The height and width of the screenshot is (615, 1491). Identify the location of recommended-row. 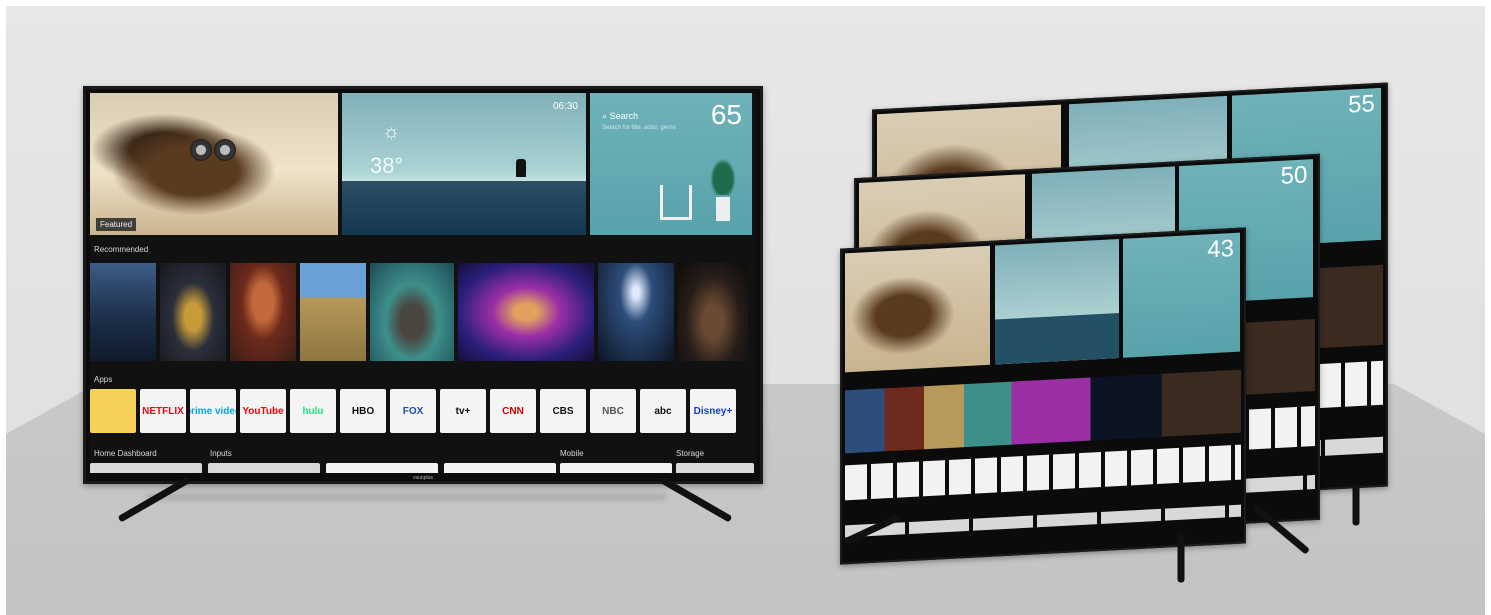
(423, 312).